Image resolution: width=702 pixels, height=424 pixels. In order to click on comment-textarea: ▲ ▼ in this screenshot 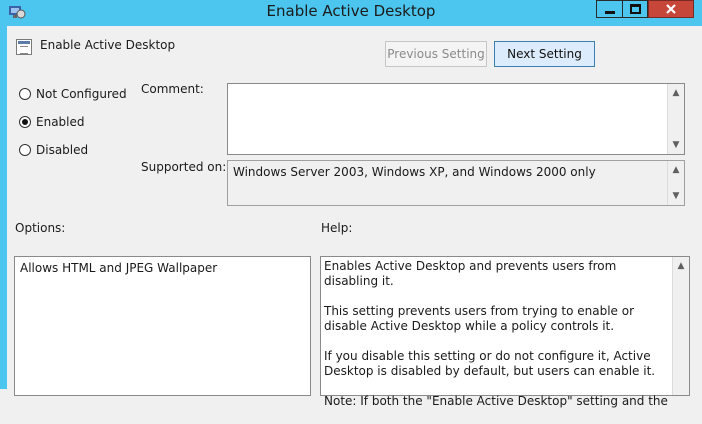, I will do `click(456, 119)`.